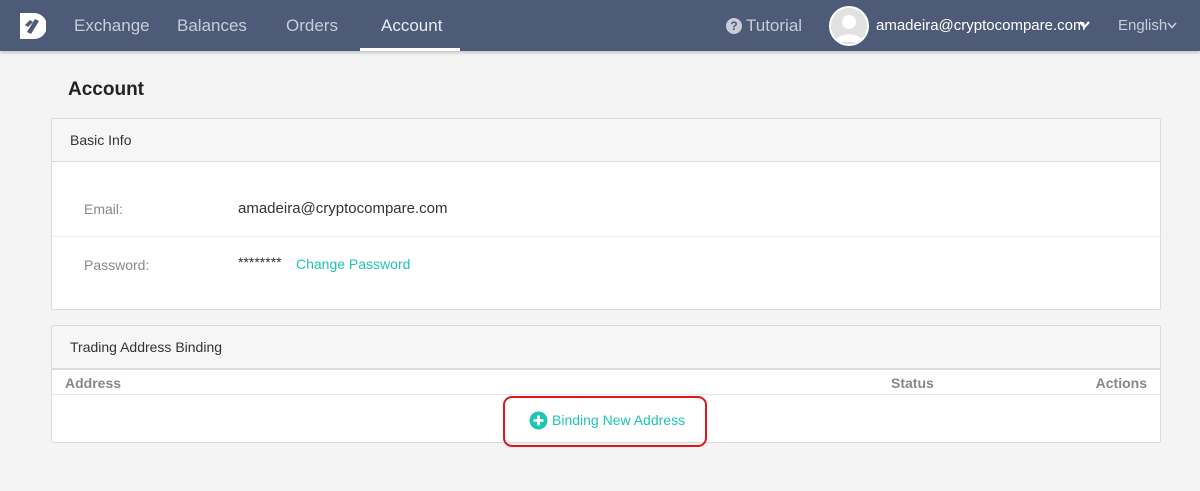 The height and width of the screenshot is (491, 1200). Describe the element at coordinates (117, 265) in the screenshot. I see `password-label: Password:` at that location.